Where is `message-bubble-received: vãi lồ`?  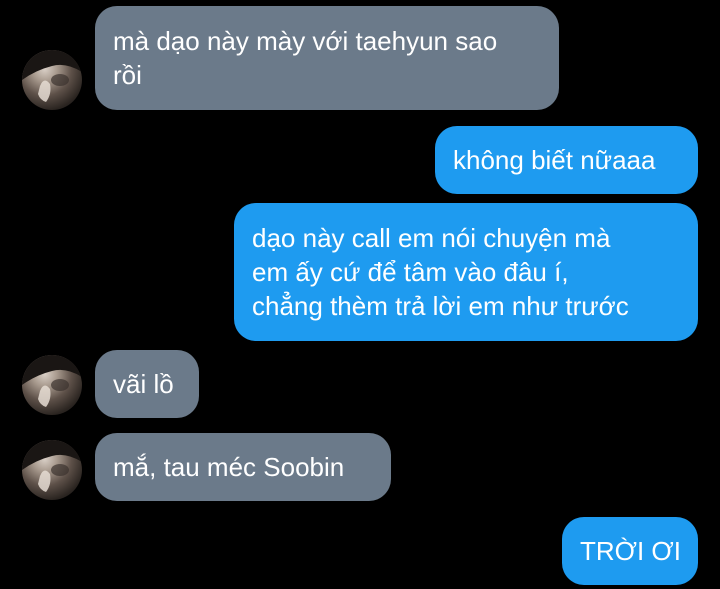
message-bubble-received: vãi lồ is located at coordinates (147, 384).